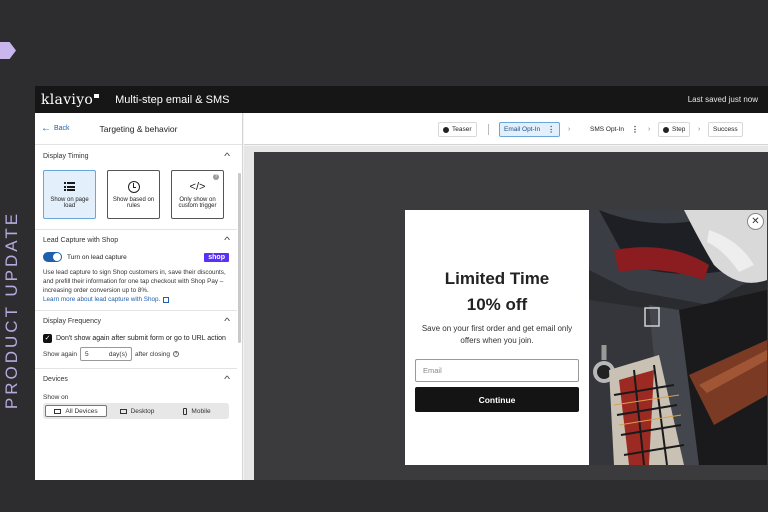  Describe the element at coordinates (136, 379) in the screenshot. I see `devices-header: Devices ^` at that location.